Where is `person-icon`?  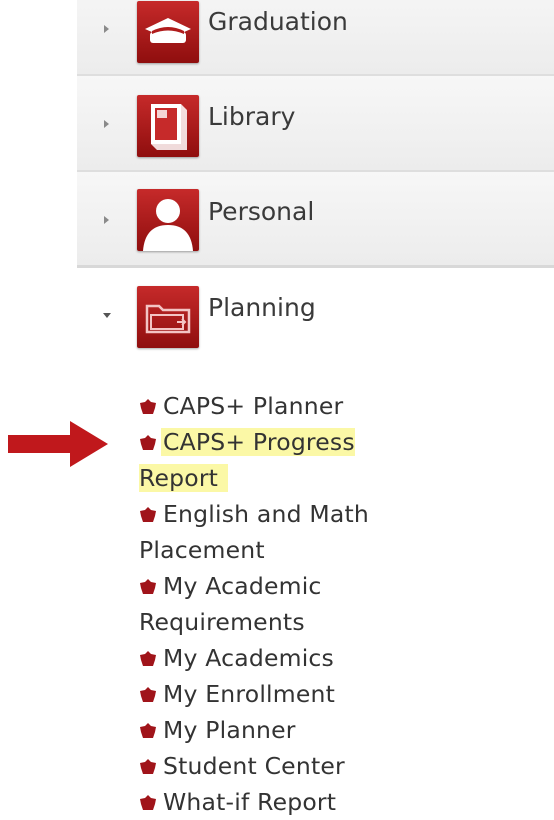
person-icon is located at coordinates (168, 220).